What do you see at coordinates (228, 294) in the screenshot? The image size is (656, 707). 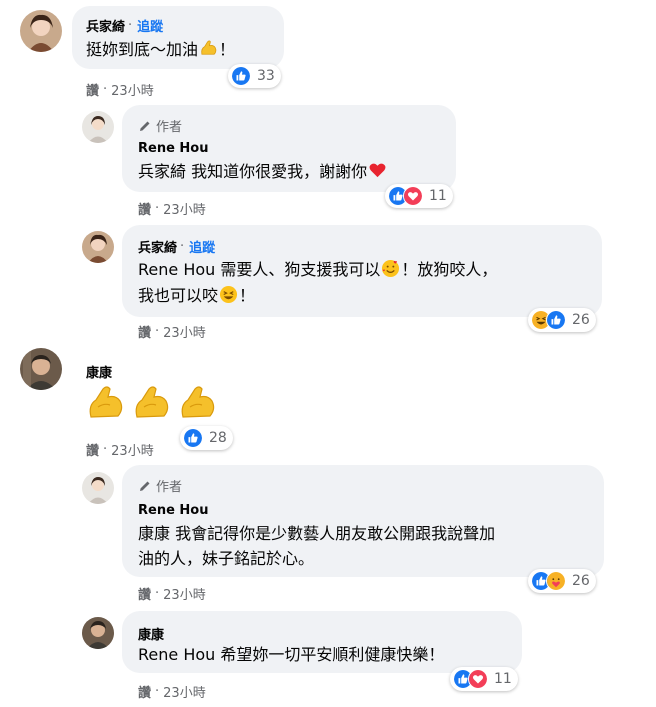 I see `grinning-squinting-emoji` at bounding box center [228, 294].